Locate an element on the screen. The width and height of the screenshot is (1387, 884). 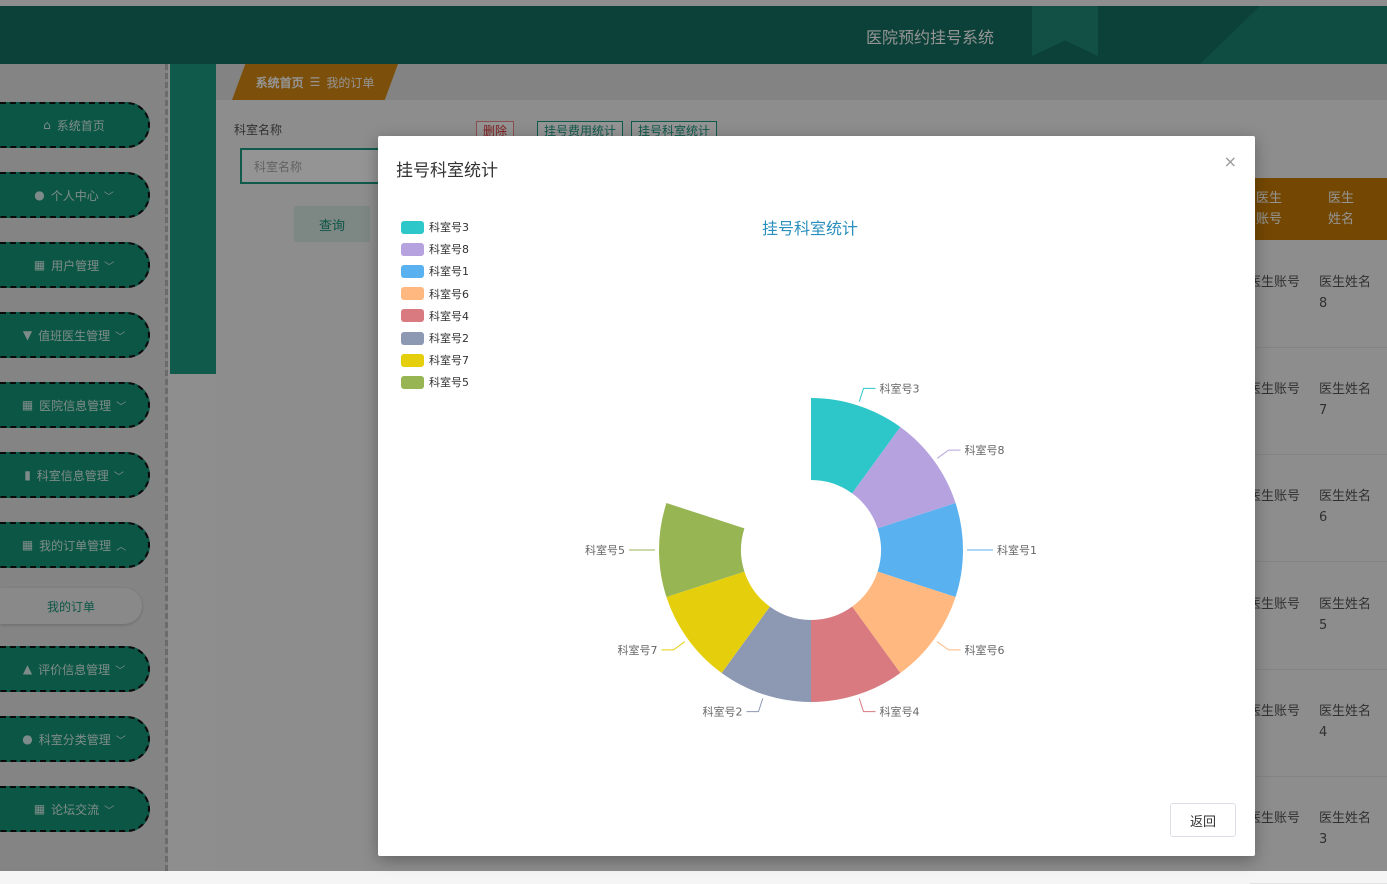
pie-slice-label: 科室号8 is located at coordinates (985, 450).